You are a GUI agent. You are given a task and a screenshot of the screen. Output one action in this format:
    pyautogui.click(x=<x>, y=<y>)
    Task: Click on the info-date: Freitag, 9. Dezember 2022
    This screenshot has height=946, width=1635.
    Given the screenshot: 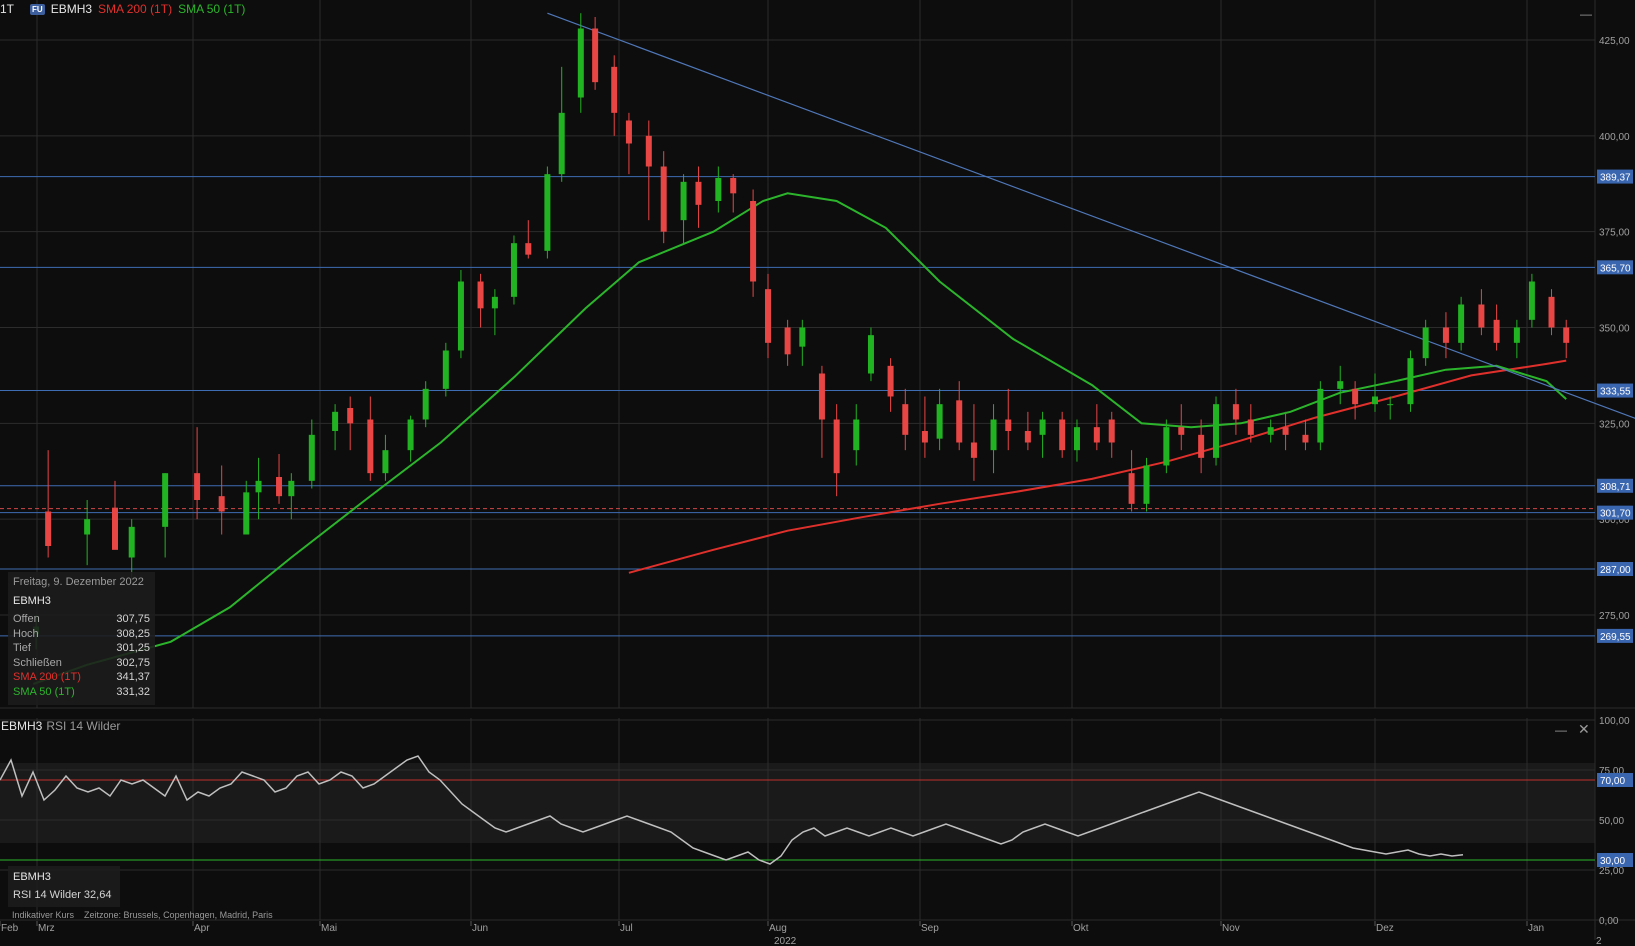 What is the action you would take?
    pyautogui.click(x=78, y=582)
    